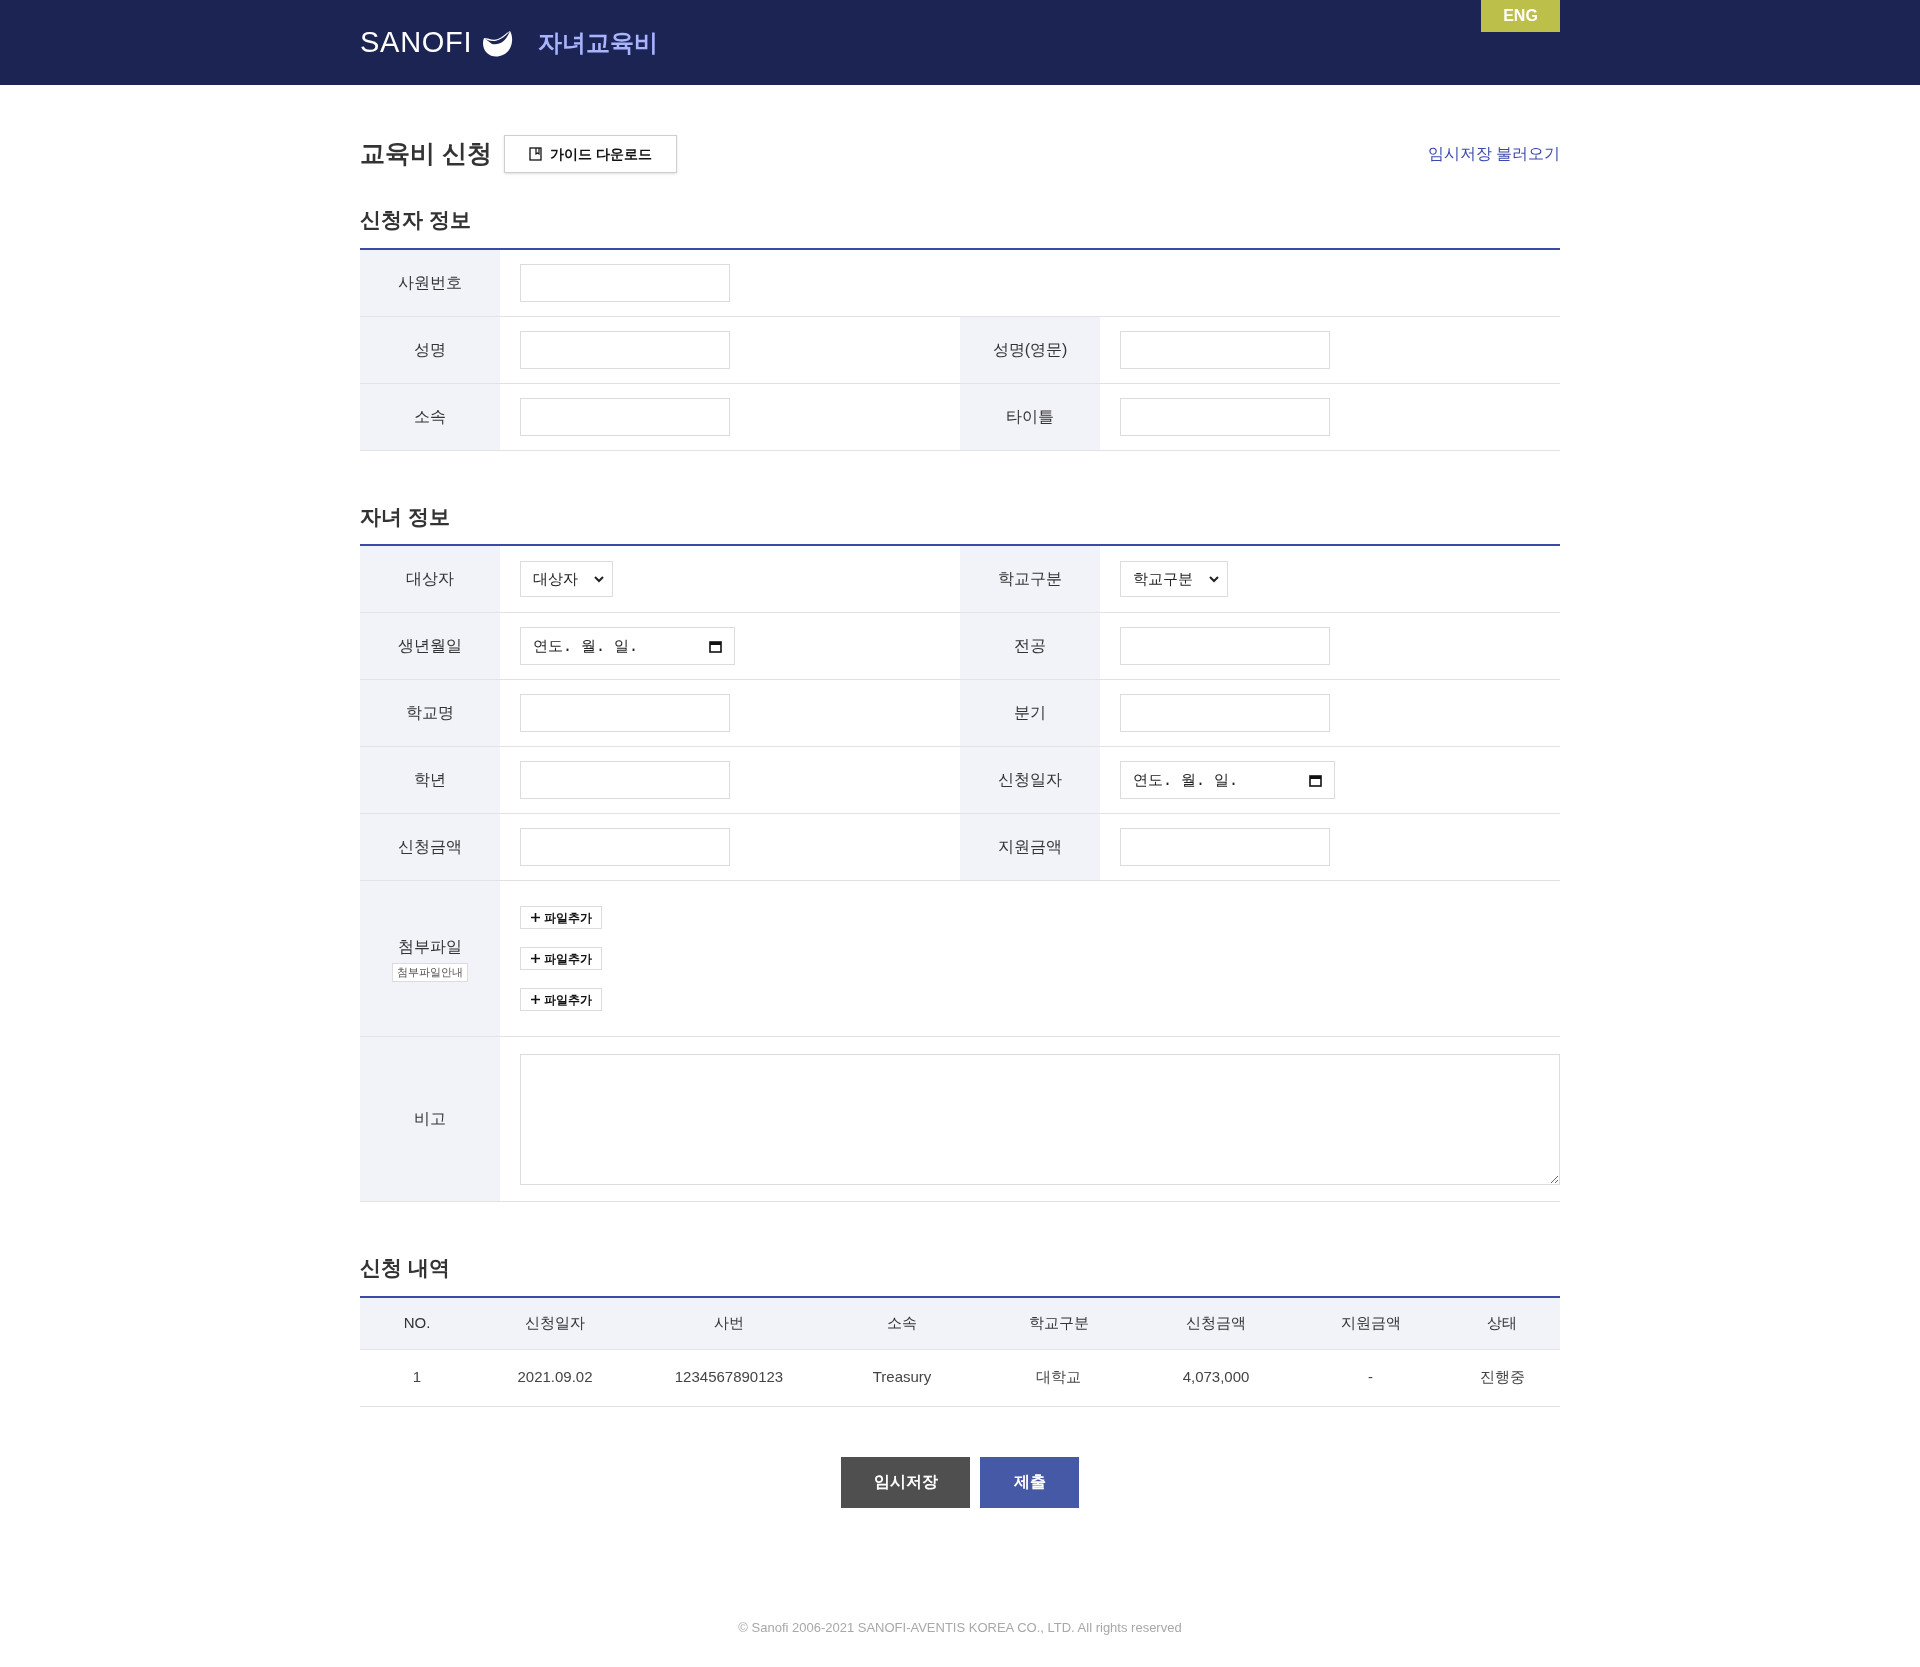  I want to click on remarks-textarea, so click(1040, 1119).